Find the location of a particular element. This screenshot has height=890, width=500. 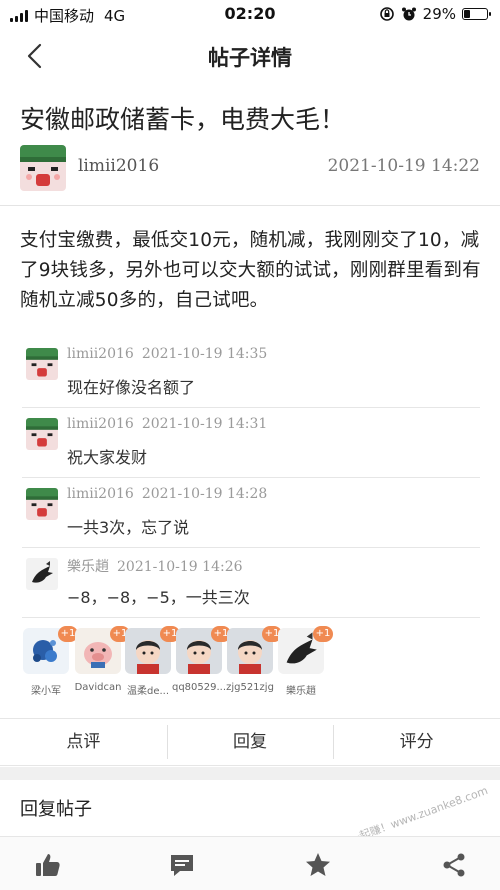

comment-text: −8，−8，−5，一共三次 is located at coordinates (158, 597).